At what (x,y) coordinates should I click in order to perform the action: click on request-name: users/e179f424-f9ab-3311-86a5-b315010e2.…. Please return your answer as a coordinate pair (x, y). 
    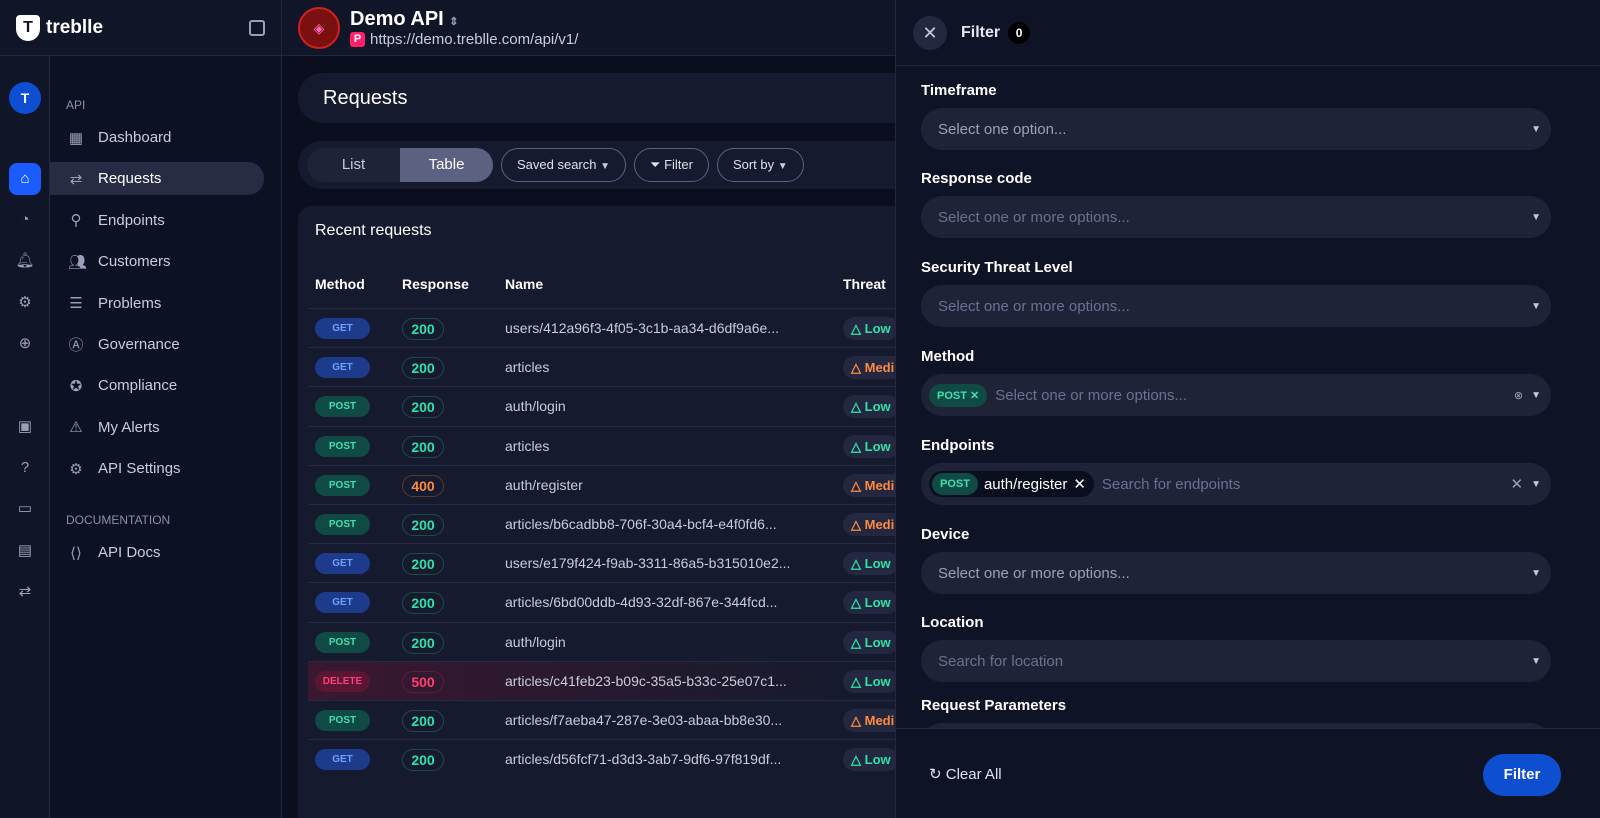
    Looking at the image, I should click on (648, 563).